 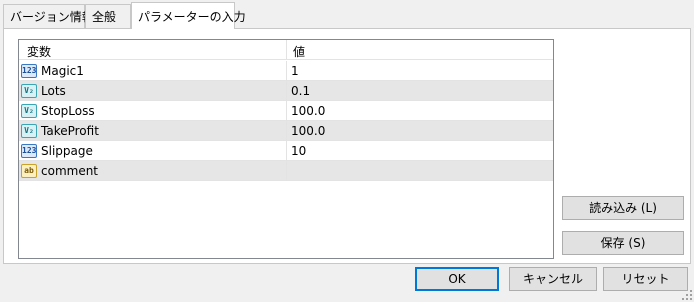 What do you see at coordinates (68, 111) in the screenshot?
I see `param-name: StopLoss` at bounding box center [68, 111].